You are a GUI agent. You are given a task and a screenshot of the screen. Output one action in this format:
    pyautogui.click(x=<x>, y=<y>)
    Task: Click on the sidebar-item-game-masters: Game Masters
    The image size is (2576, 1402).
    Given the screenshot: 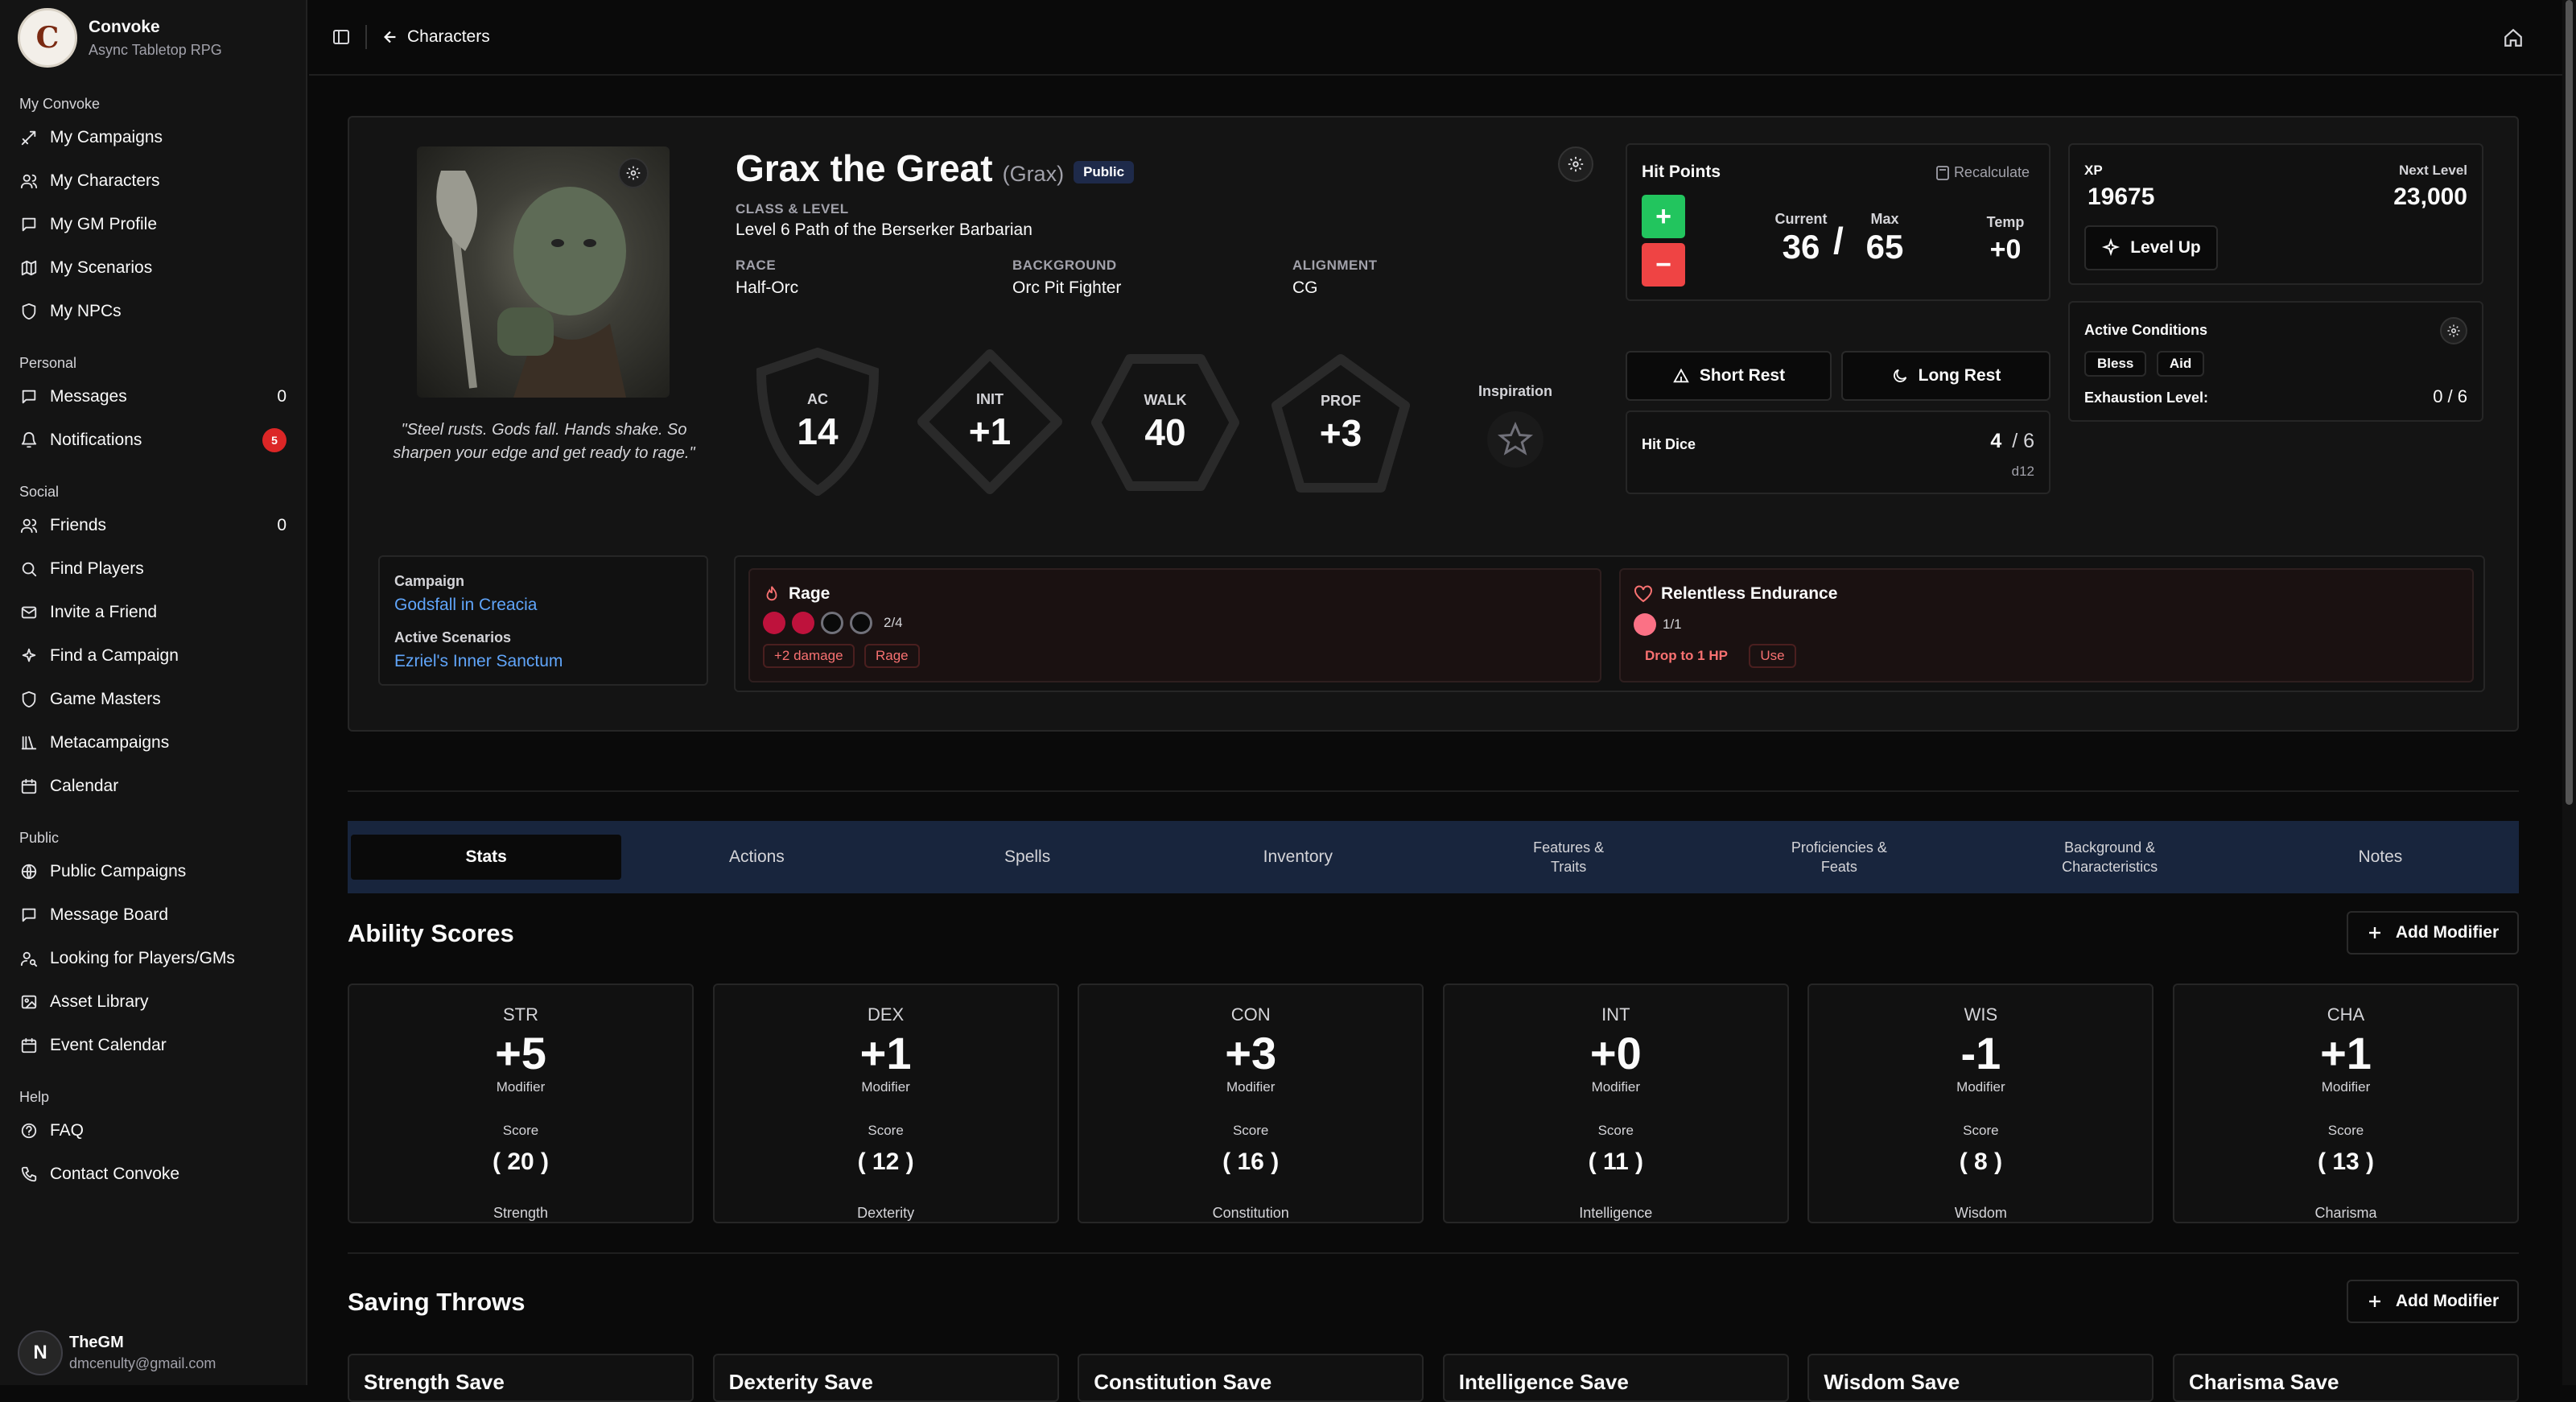 What is the action you would take?
    pyautogui.click(x=153, y=699)
    